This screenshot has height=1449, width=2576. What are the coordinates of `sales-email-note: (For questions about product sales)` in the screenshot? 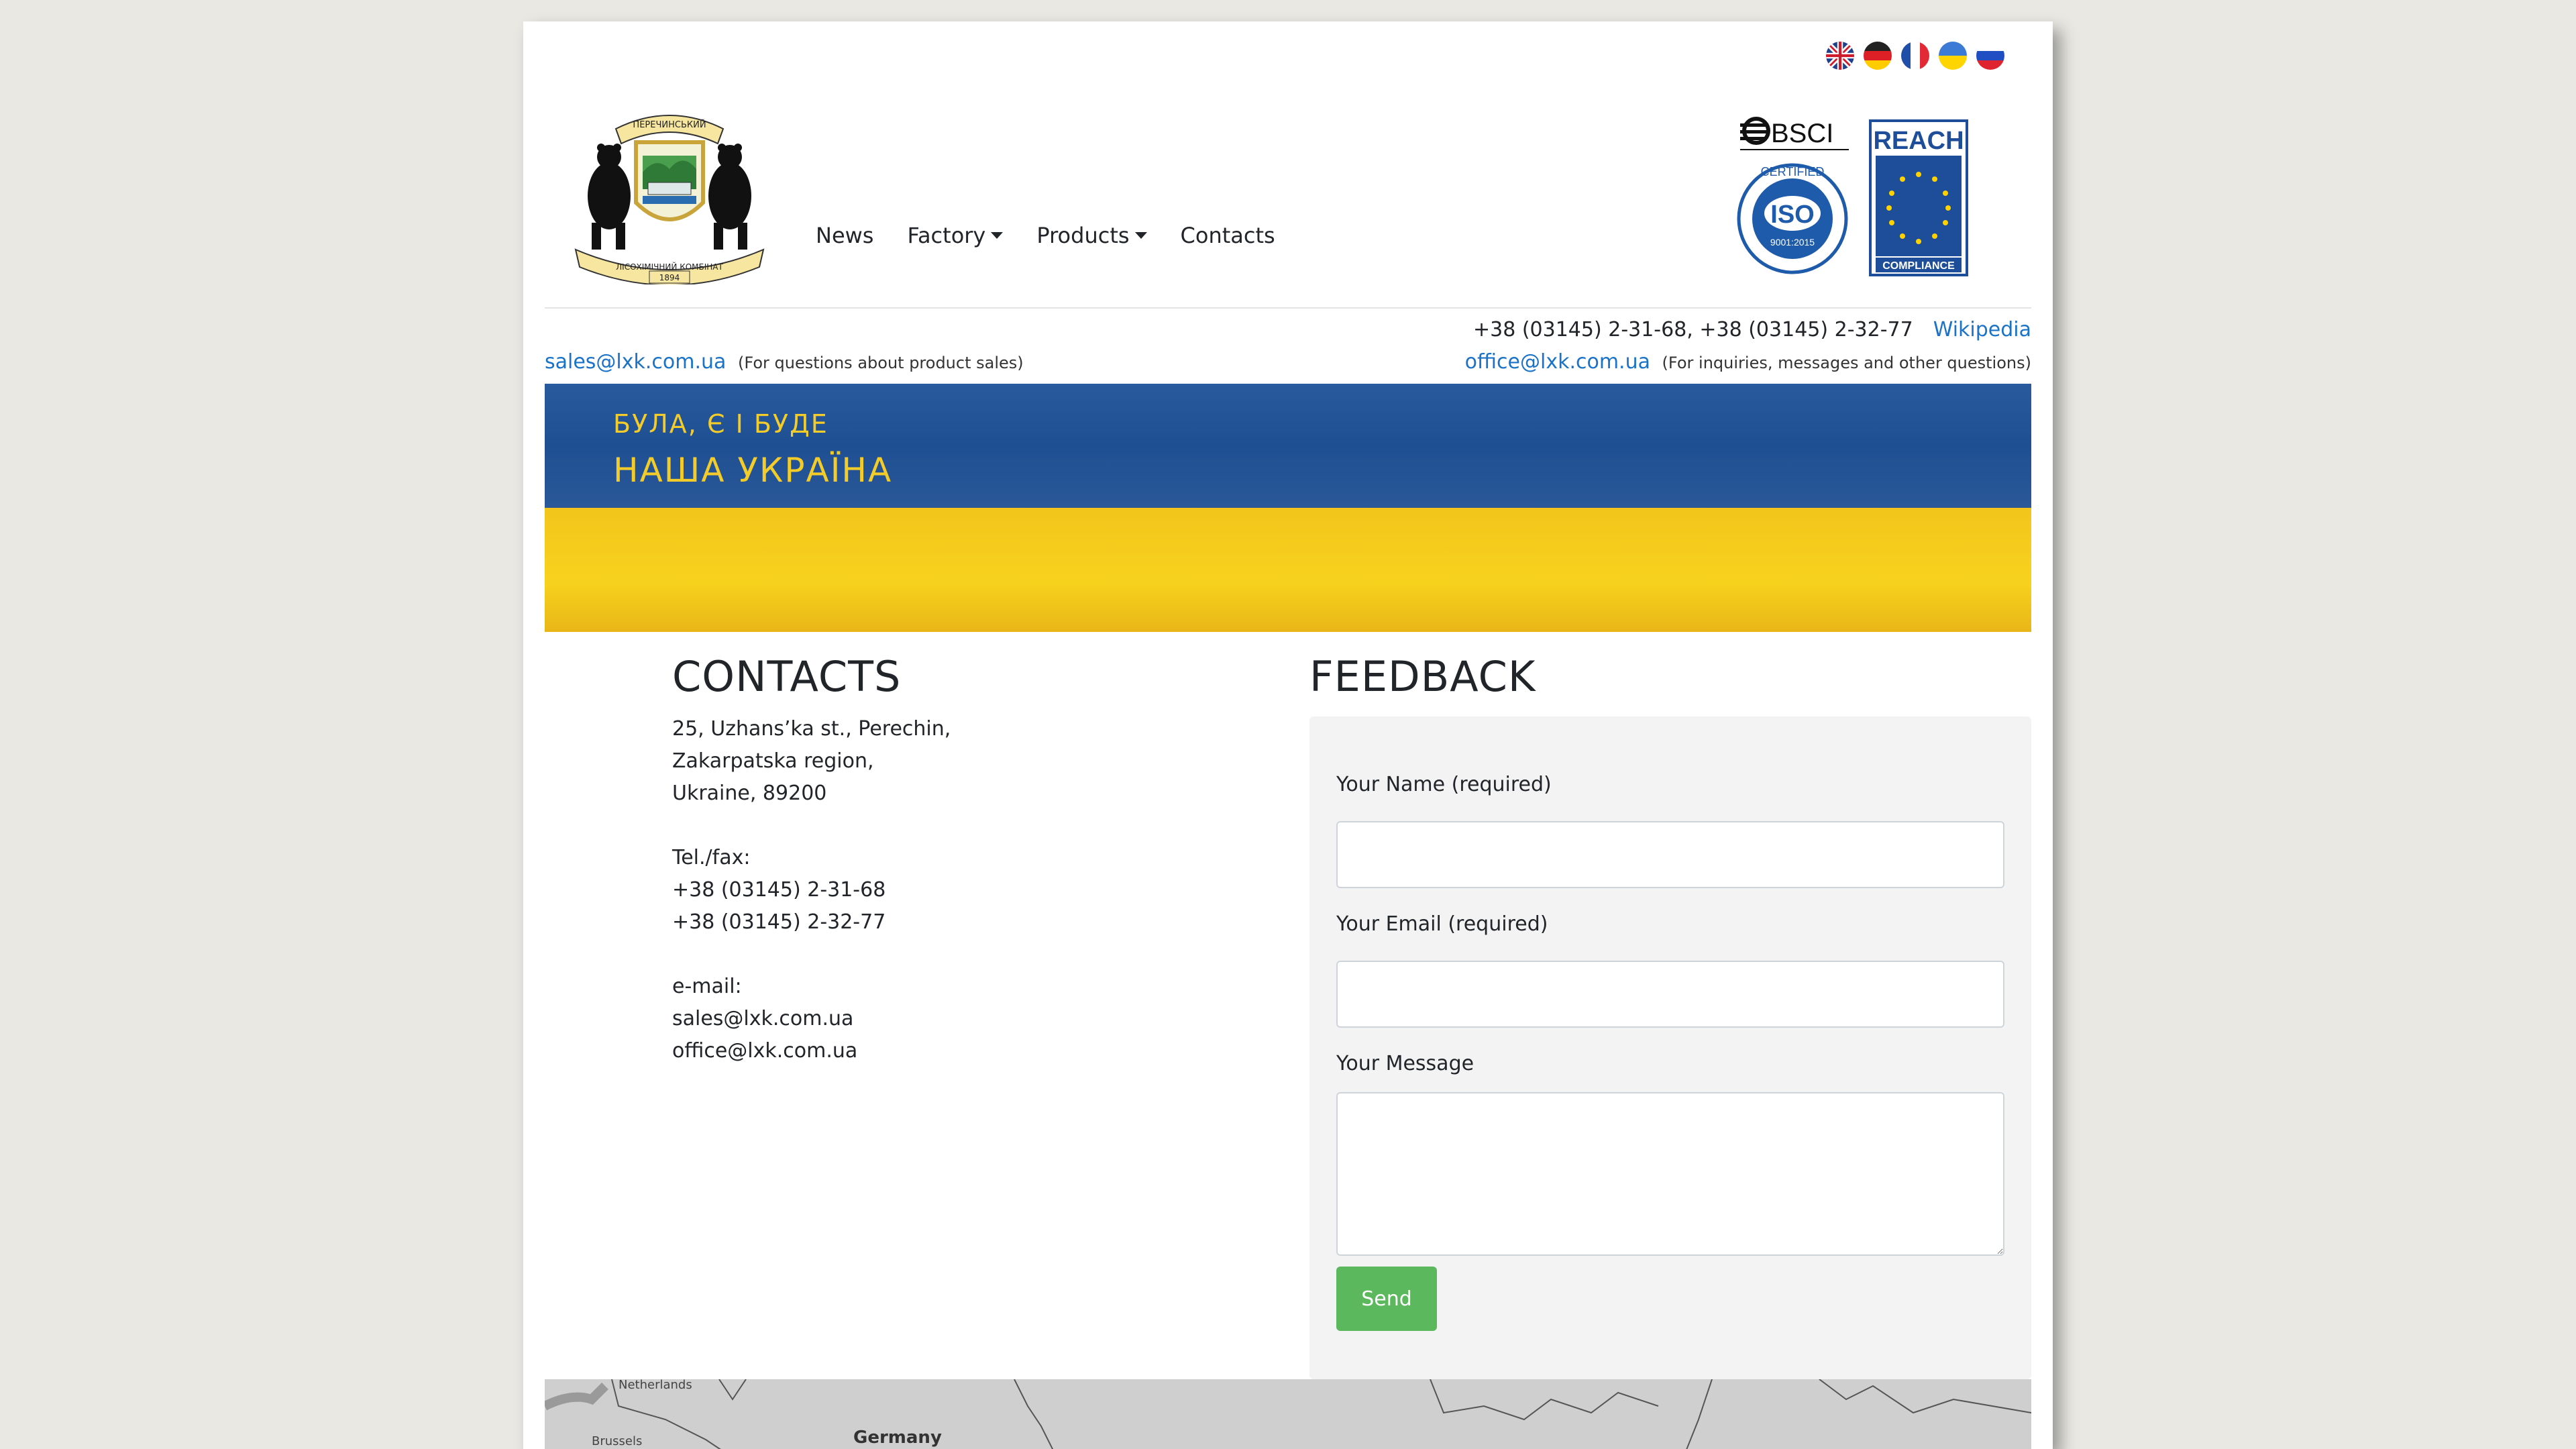 It's located at (881, 363).